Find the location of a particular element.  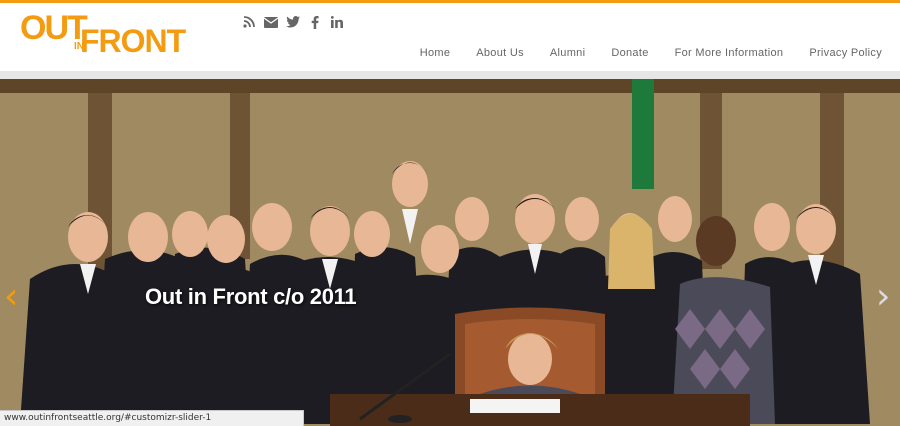

slider-next-arrow: › is located at coordinates (883, 297).